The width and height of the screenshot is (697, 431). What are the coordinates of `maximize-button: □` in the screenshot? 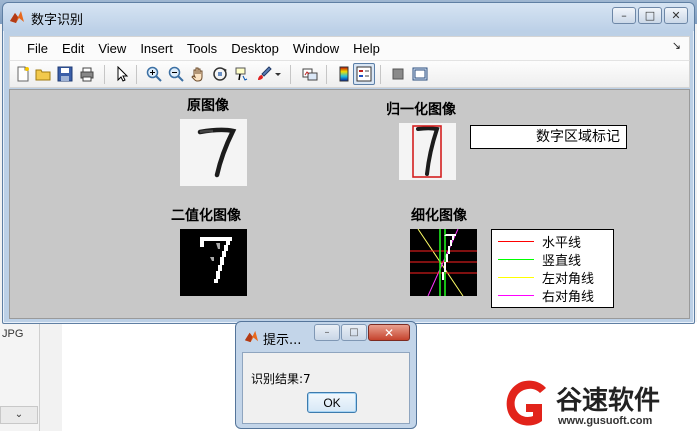 It's located at (650, 15).